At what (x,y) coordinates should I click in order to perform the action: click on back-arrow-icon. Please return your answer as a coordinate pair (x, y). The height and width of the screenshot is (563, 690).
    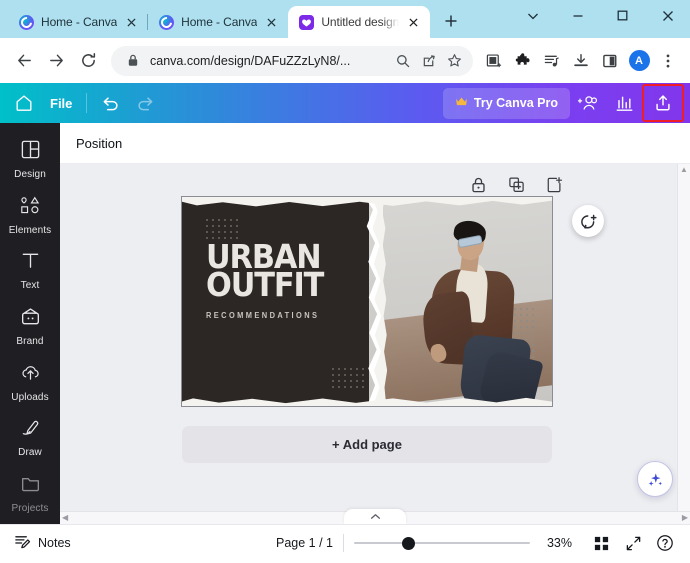
    Looking at the image, I should click on (24, 61).